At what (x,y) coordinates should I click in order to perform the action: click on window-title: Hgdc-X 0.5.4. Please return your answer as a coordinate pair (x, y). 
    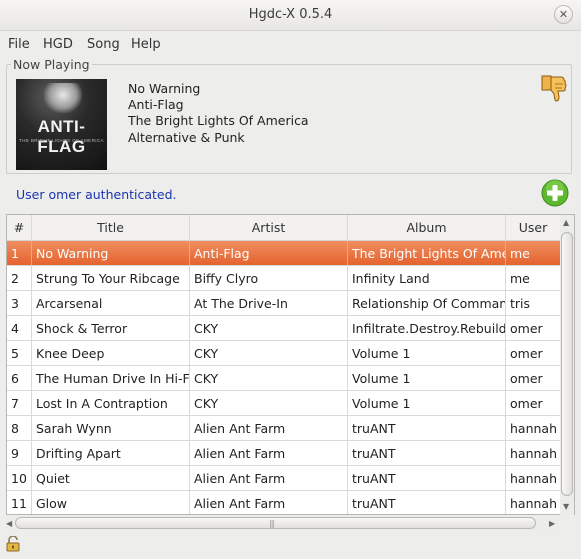
    Looking at the image, I should click on (290, 14).